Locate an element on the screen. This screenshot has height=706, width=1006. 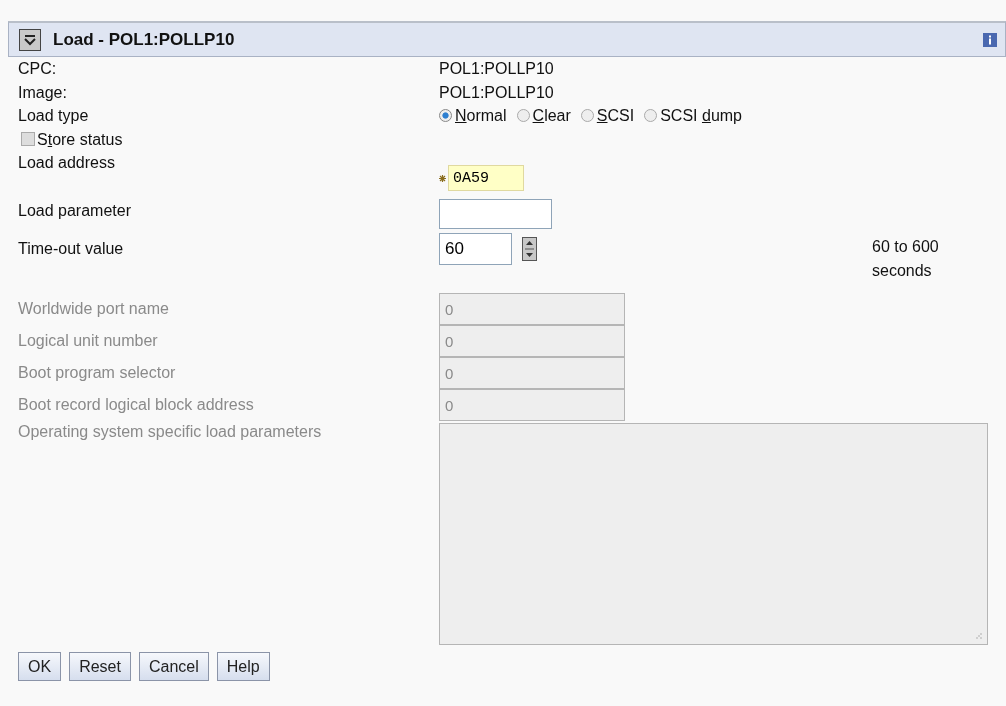
dialog-button: Reset is located at coordinates (100, 666).